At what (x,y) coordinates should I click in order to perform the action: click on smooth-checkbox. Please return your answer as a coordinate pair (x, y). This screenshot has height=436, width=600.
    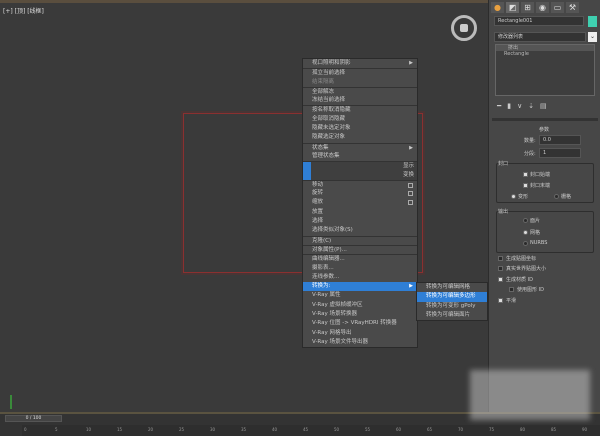
    Looking at the image, I should click on (500, 300).